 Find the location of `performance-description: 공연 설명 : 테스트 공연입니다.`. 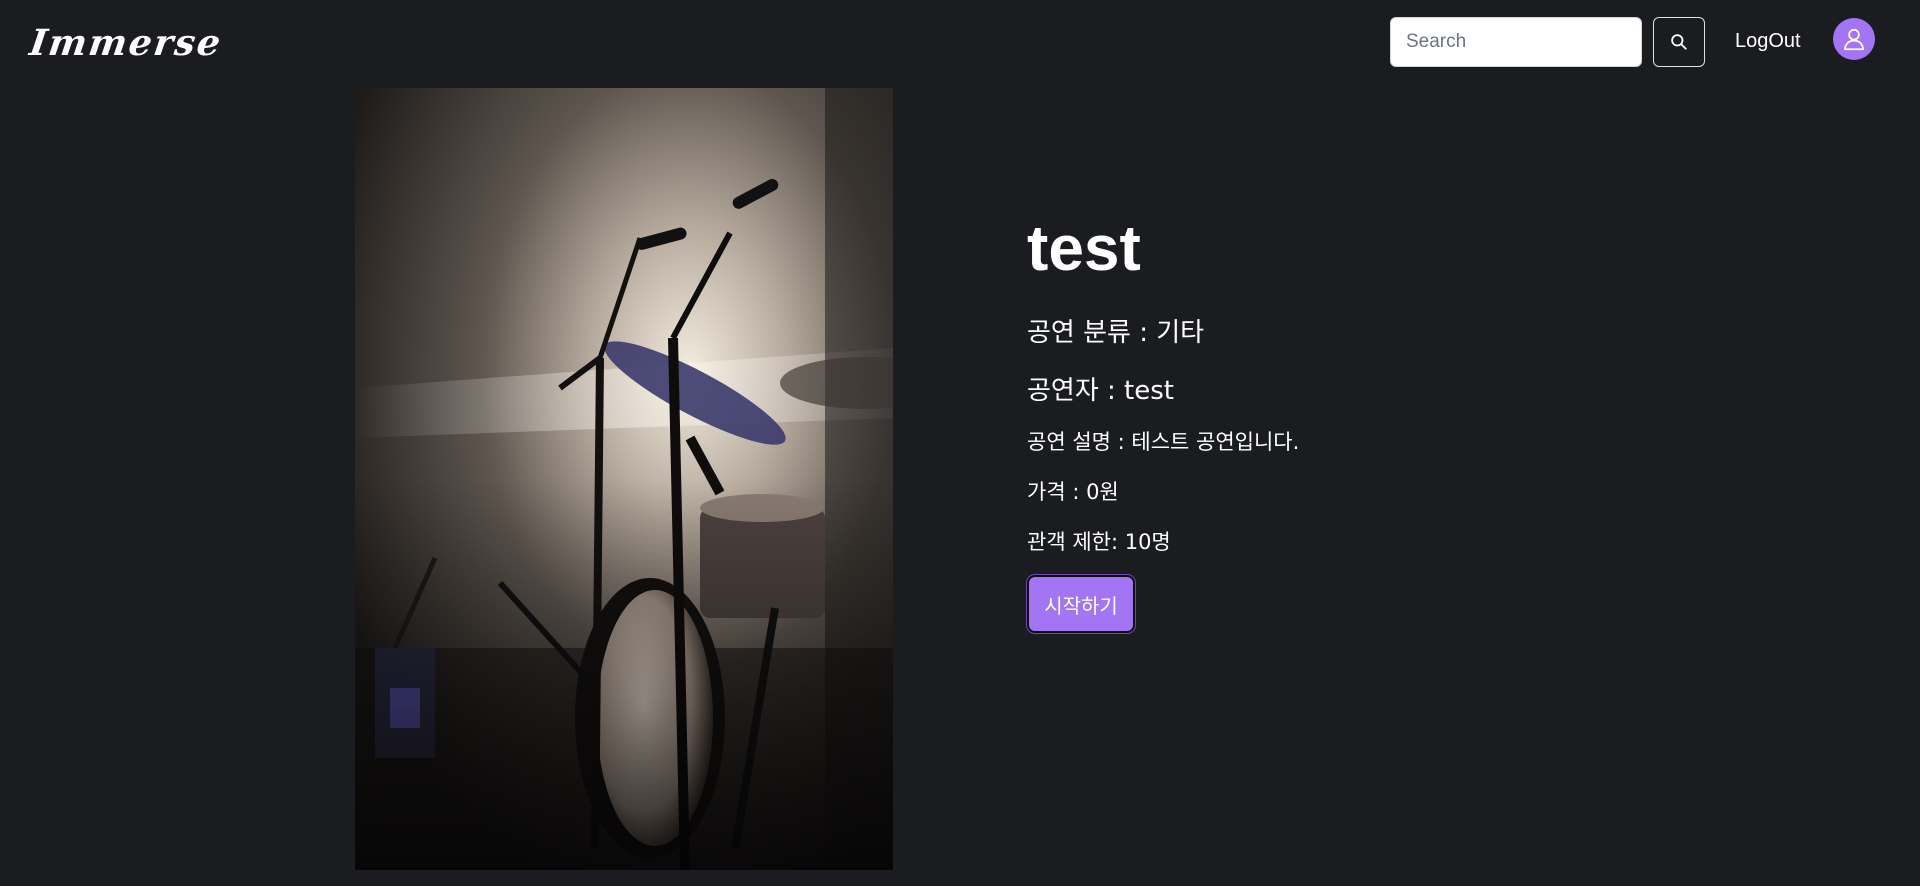

performance-description: 공연 설명 : 테스트 공연입니다. is located at coordinates (1163, 442).